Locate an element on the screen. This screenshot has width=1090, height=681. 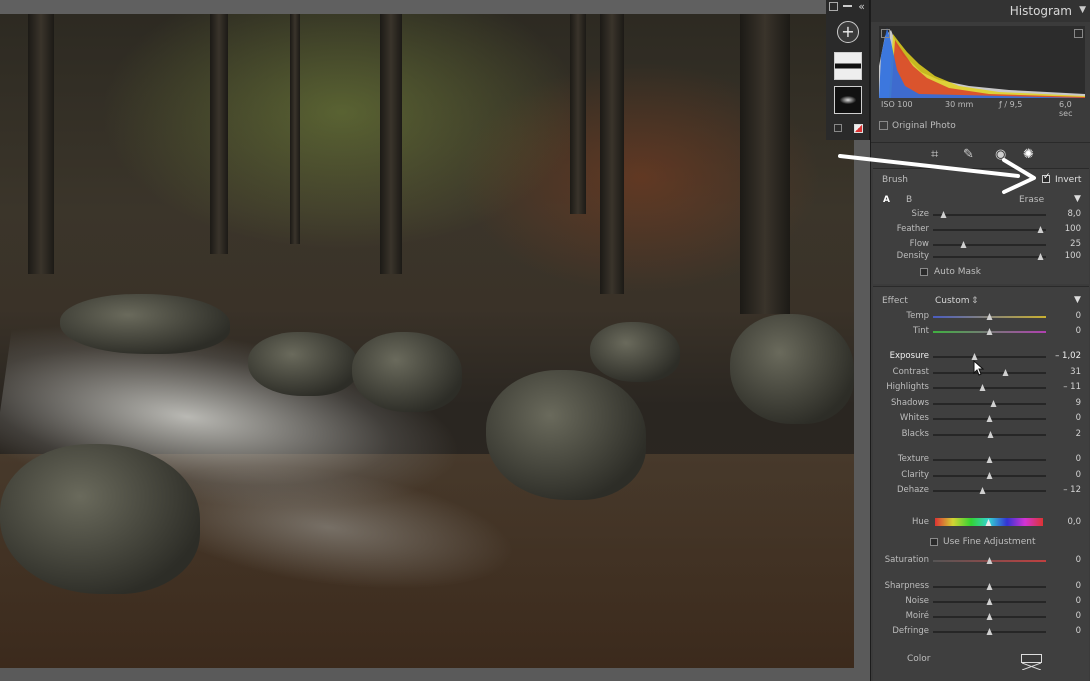
slider-row-saturation: Saturation 0 is located at coordinates (981, 561).